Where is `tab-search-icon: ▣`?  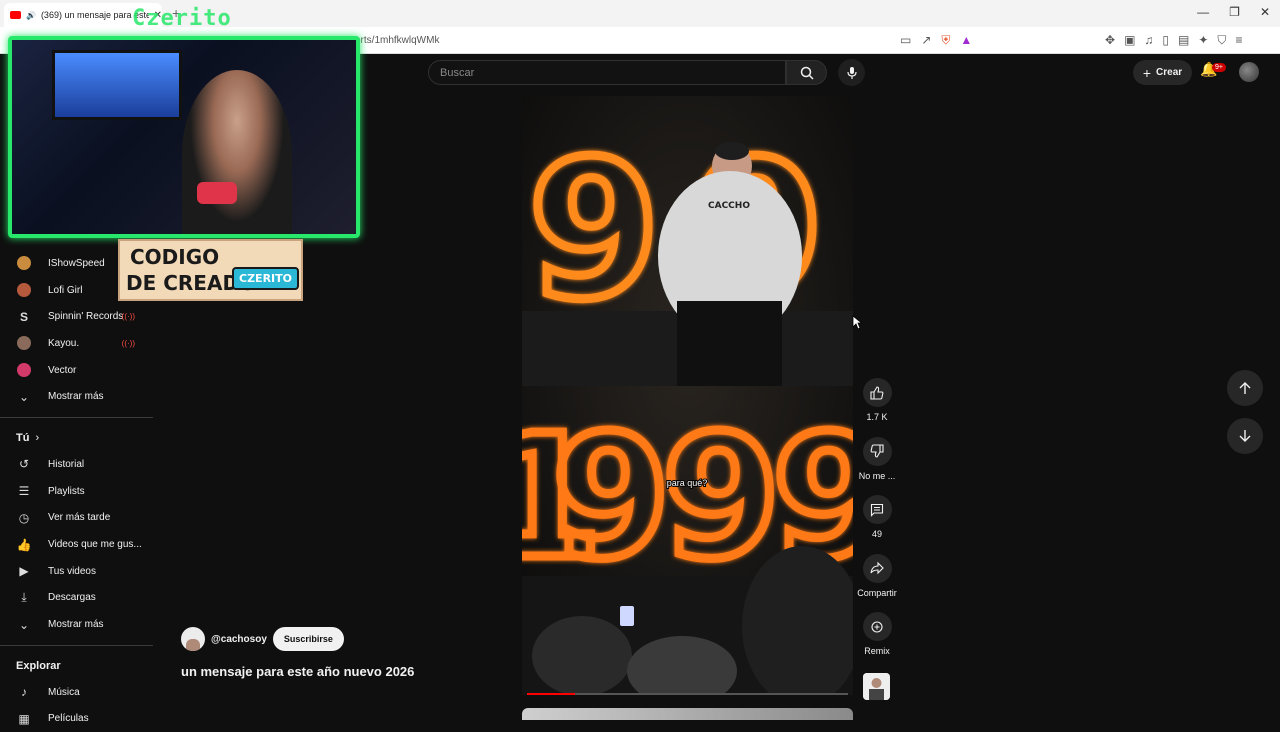
tab-search-icon: ▣ is located at coordinates (1129, 40).